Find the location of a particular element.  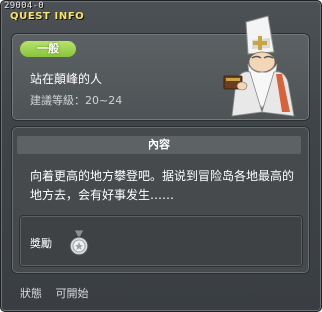

status-value: 可開始 is located at coordinates (72, 293).